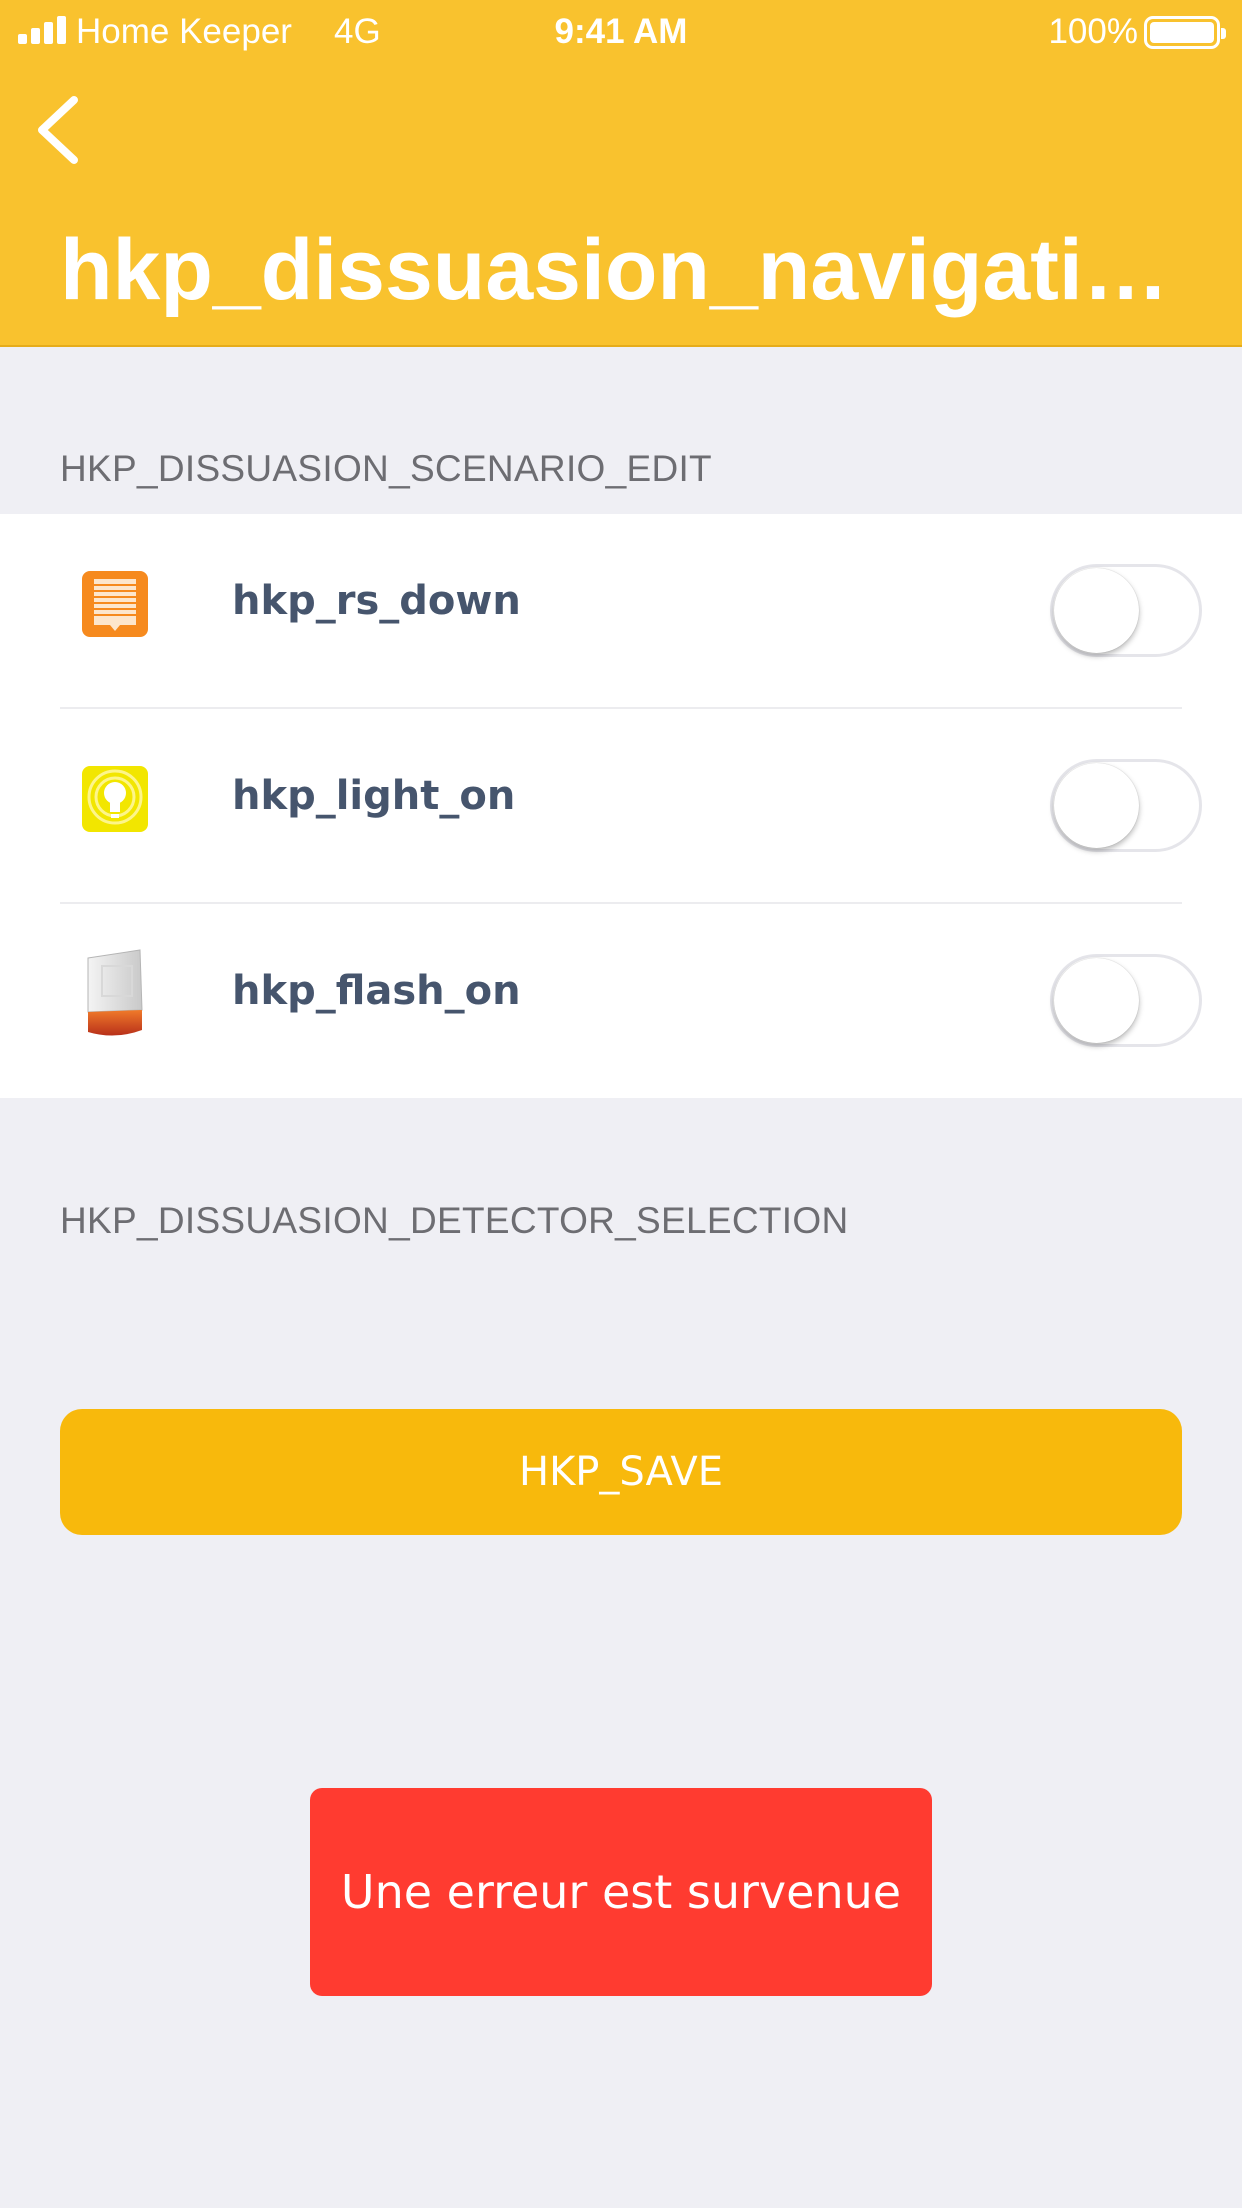  What do you see at coordinates (1185, 32) in the screenshot?
I see `battery-icon` at bounding box center [1185, 32].